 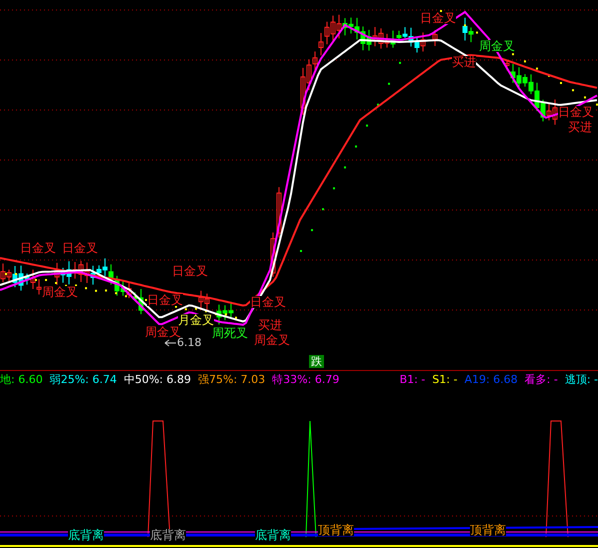 I want to click on indicator-value: 弱25%: 6.74, so click(x=83, y=379).